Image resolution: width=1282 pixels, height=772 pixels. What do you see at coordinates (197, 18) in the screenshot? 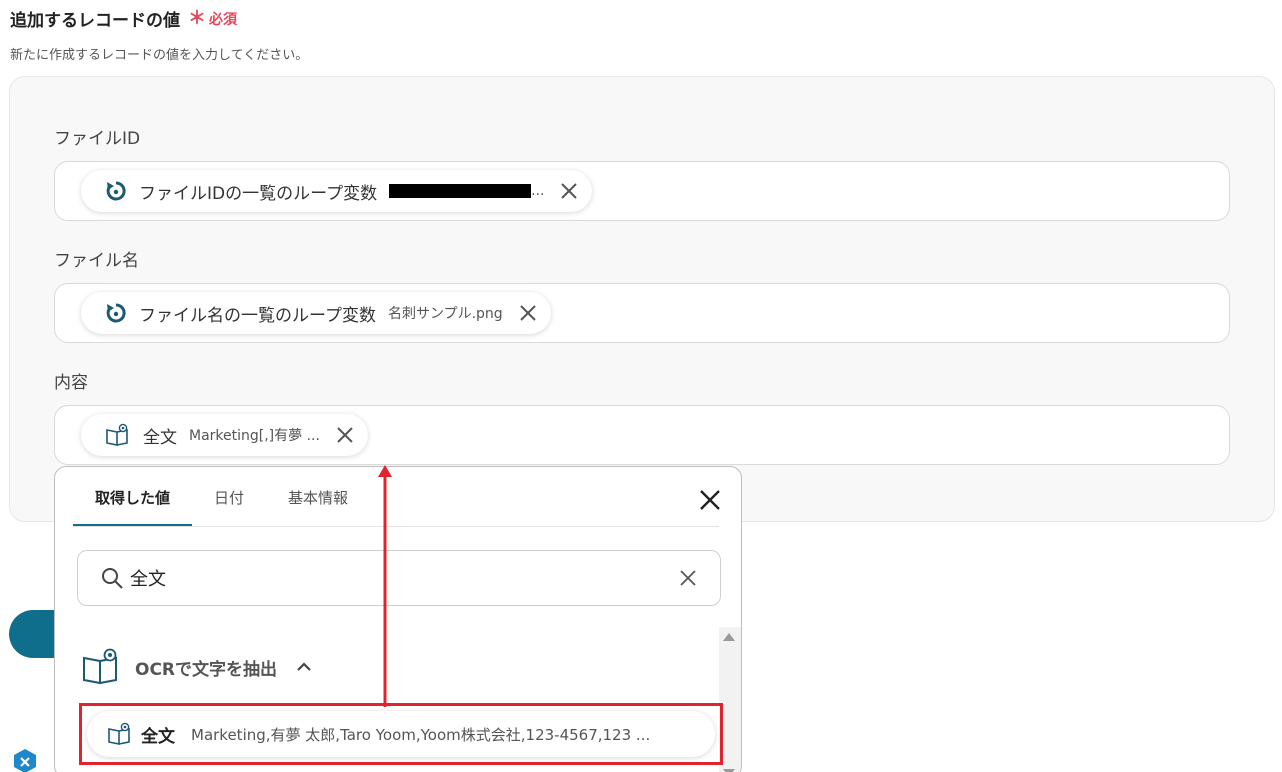
I see `required-asterisk: ＊` at bounding box center [197, 18].